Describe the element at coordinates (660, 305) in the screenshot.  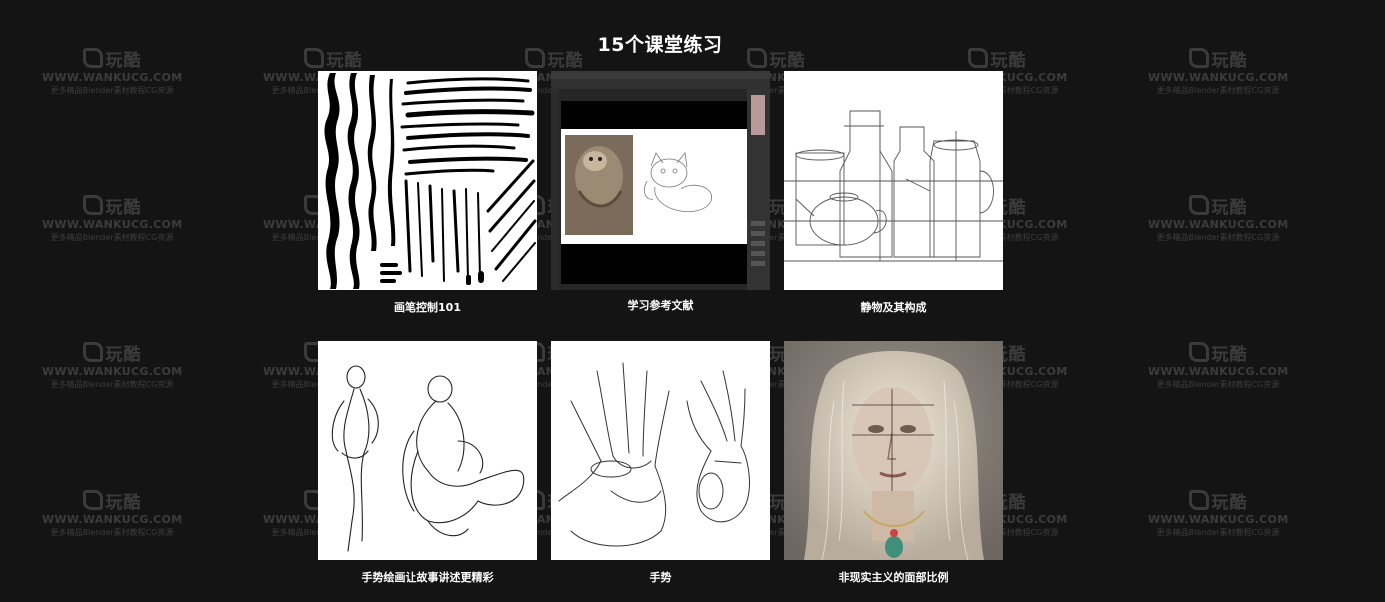
I see `lesson-caption: 学习参考文献` at that location.